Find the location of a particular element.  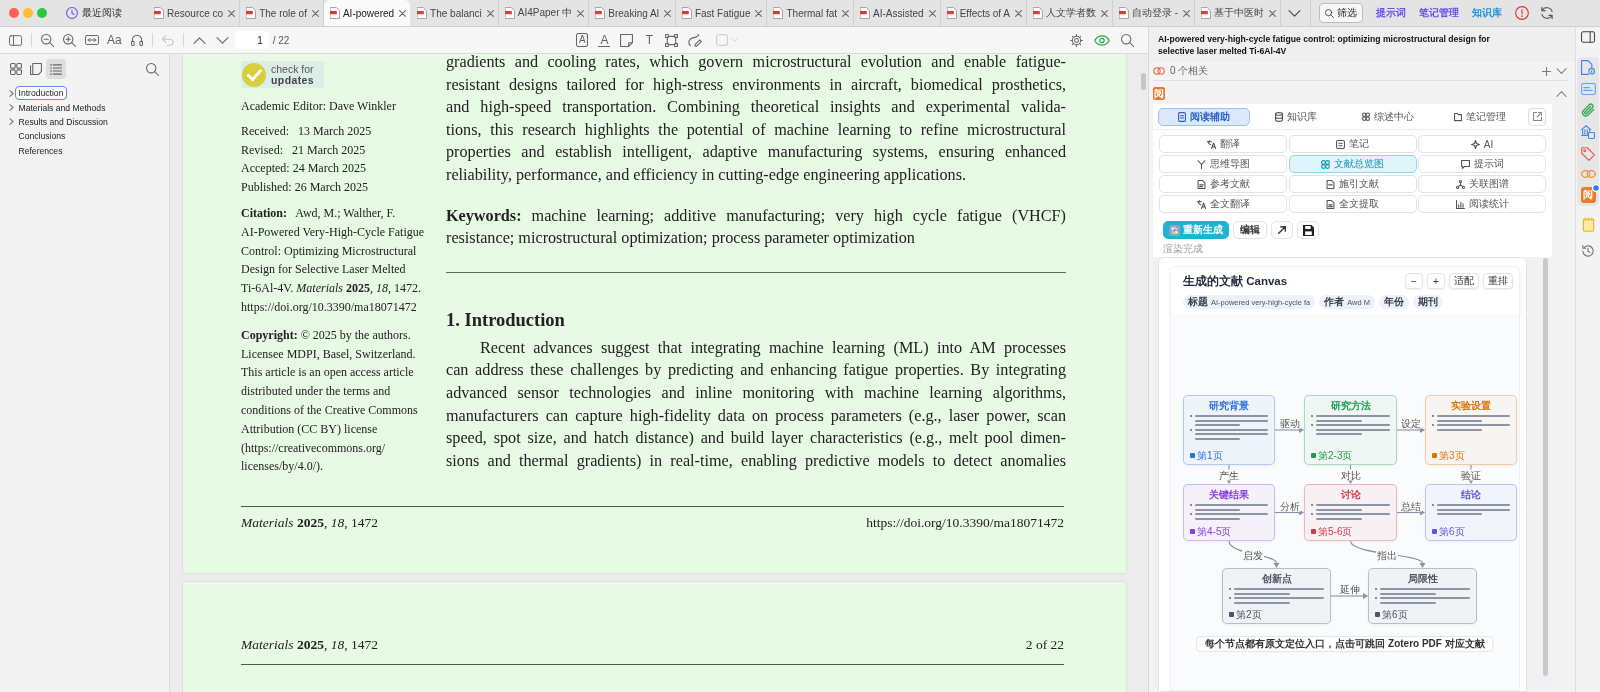

canvas-control-button: 重排 is located at coordinates (1498, 281).